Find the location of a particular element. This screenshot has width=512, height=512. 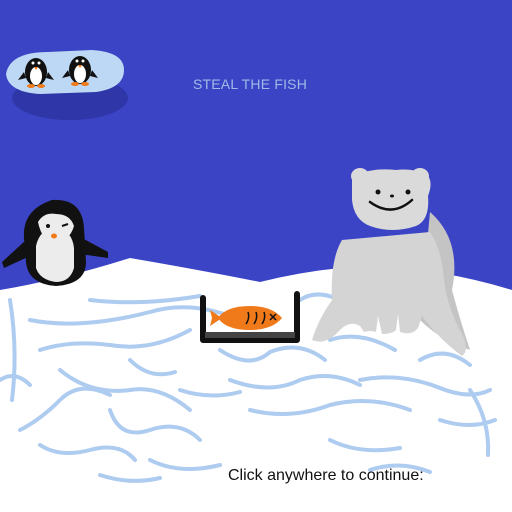

ice-floe is located at coordinates (67, 85).